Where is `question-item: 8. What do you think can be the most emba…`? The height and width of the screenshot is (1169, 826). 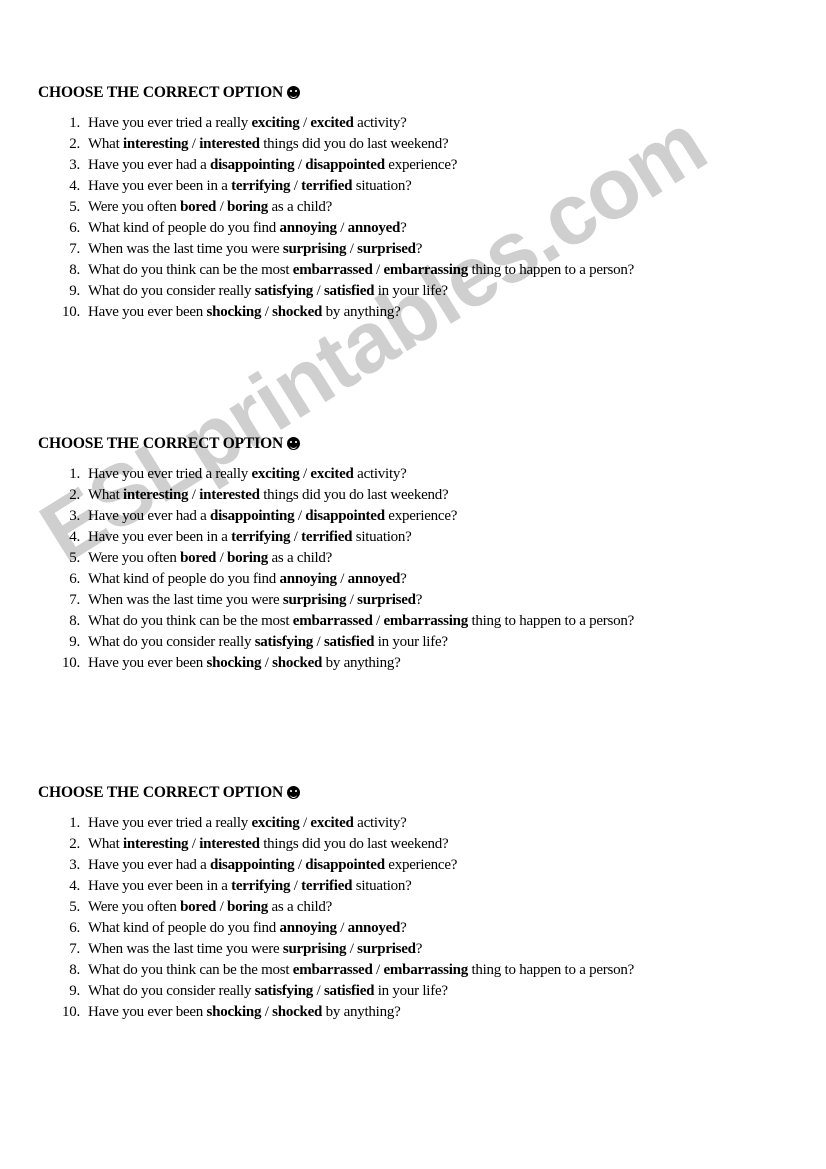
question-item: 8. What do you think can be the most emba… is located at coordinates (408, 270).